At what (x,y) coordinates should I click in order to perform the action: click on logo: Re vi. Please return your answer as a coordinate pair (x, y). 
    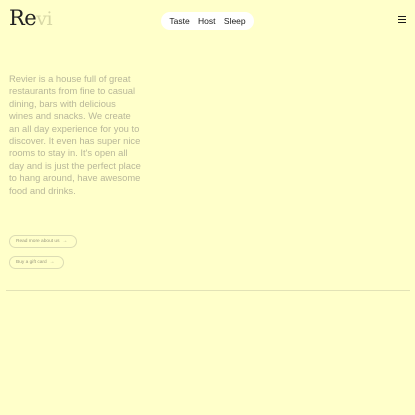
    Looking at the image, I should click on (31, 18).